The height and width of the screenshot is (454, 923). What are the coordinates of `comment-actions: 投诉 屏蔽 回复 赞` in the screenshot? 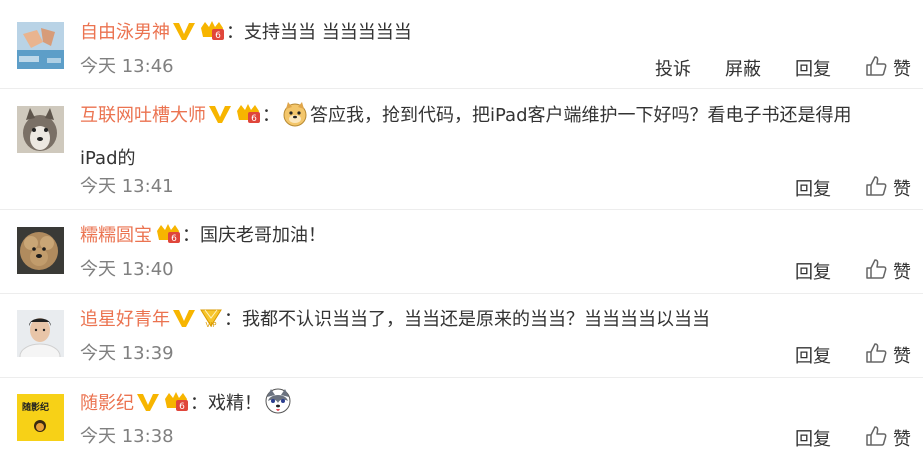 It's located at (766, 69).